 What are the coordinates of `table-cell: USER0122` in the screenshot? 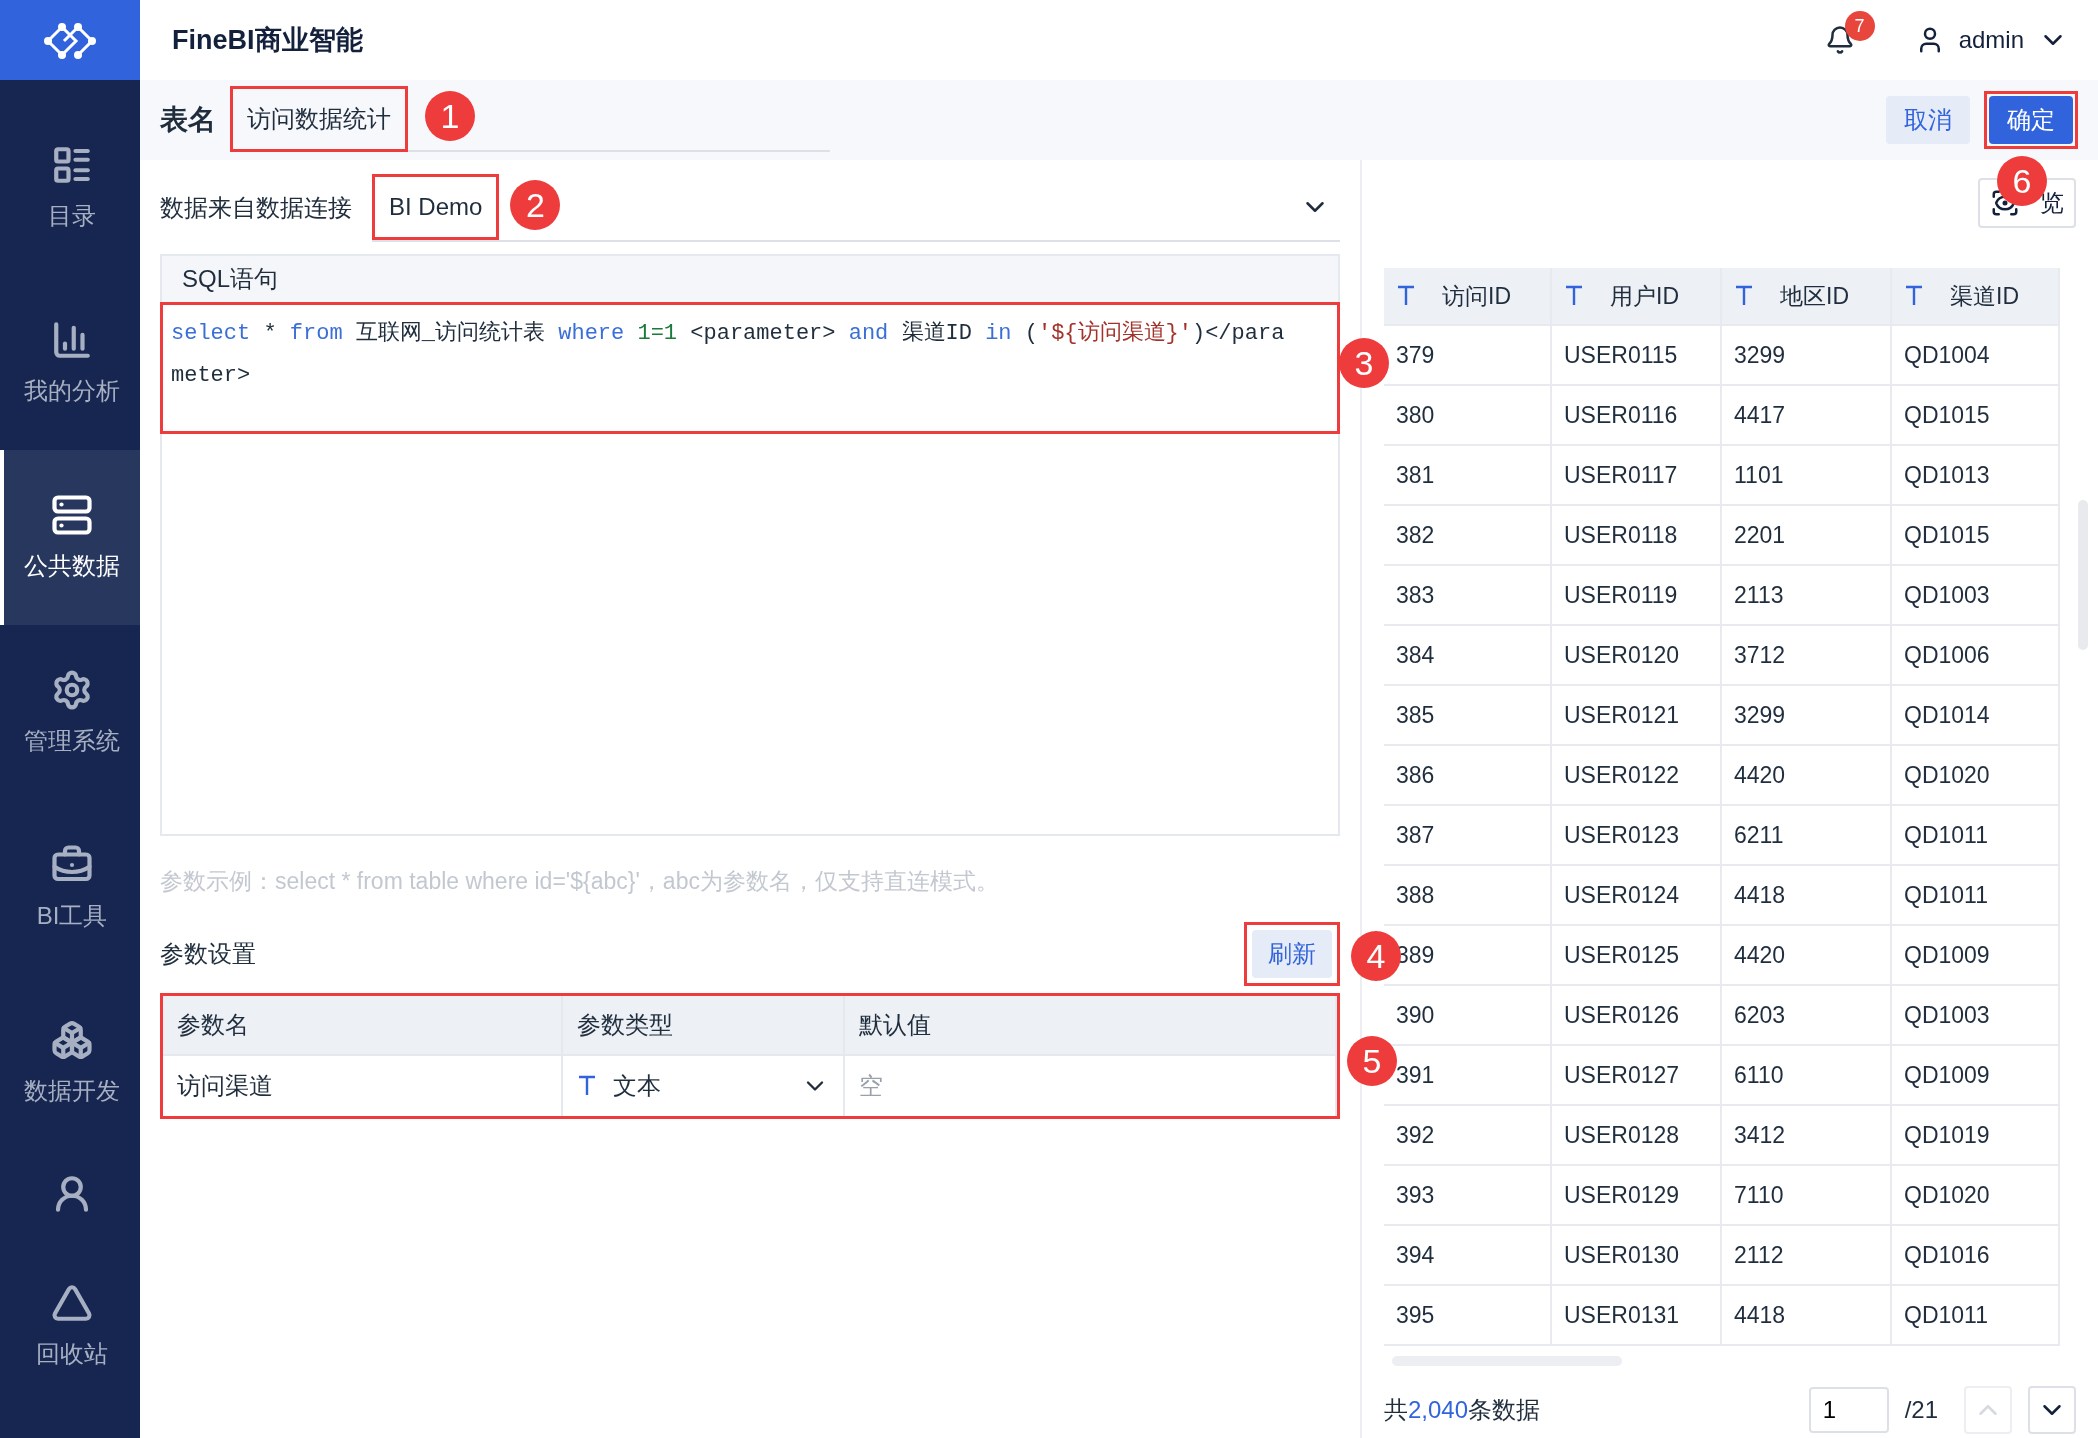 It's located at (1637, 775).